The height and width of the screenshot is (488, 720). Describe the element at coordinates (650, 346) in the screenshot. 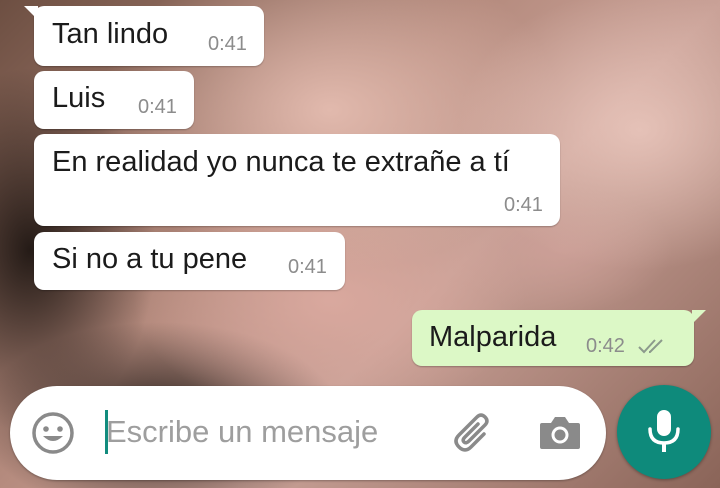

I see `double-check-icon` at that location.